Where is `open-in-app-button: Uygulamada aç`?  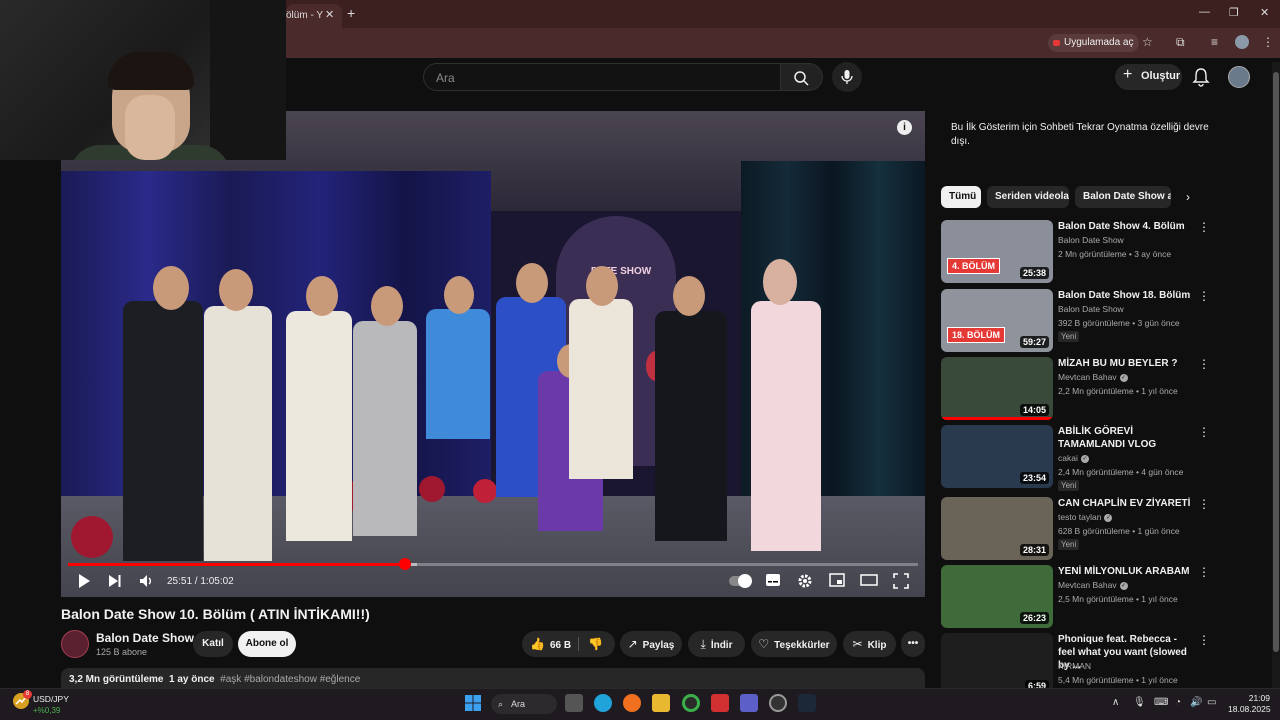
open-in-app-button: Uygulamada aç is located at coordinates (1094, 43).